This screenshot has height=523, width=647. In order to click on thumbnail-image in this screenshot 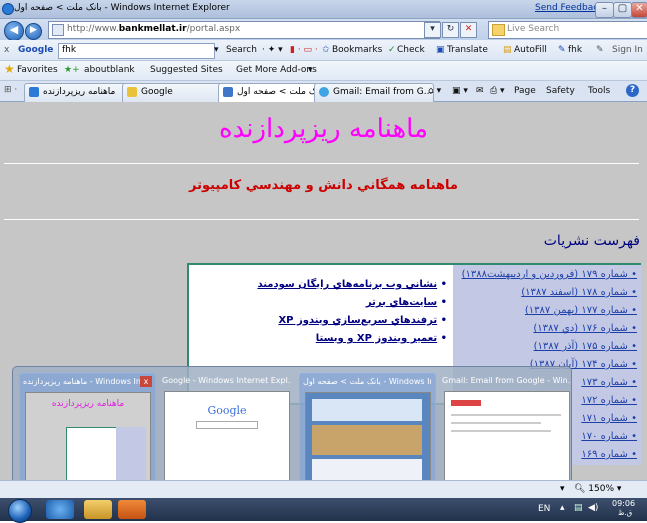, I will do `click(368, 442)`.